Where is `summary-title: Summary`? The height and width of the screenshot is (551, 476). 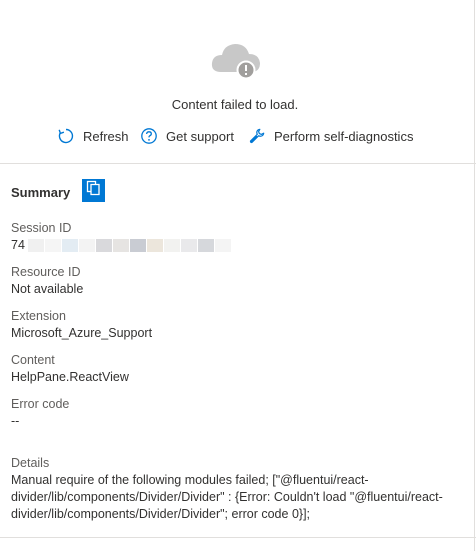 summary-title: Summary is located at coordinates (41, 192).